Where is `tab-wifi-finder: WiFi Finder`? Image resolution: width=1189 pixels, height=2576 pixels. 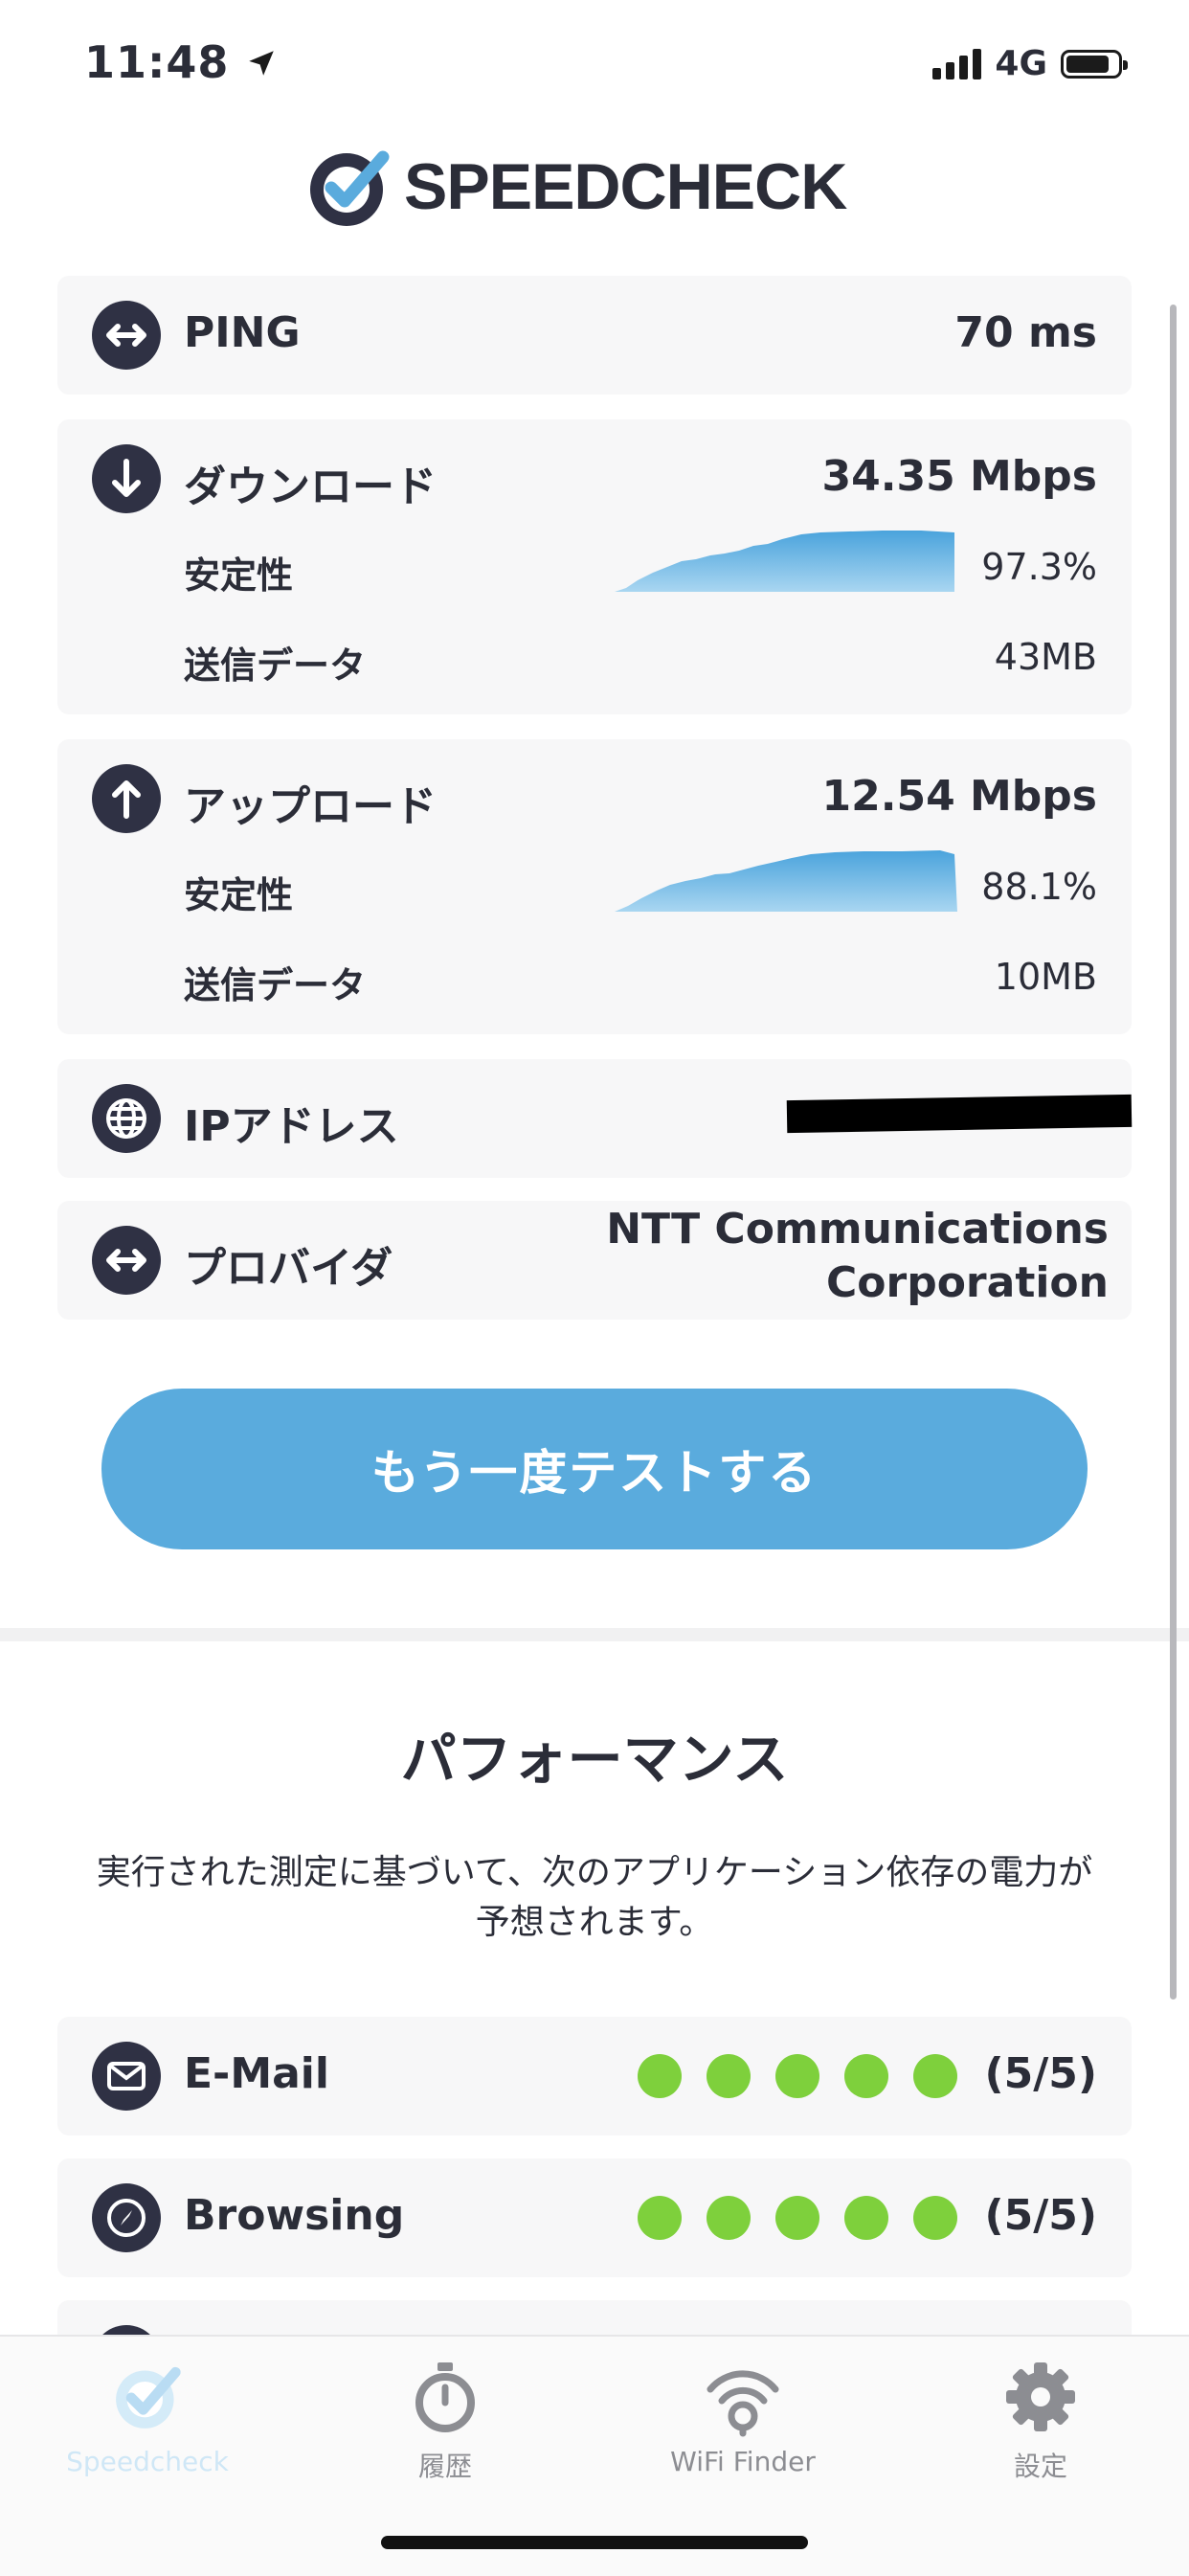 tab-wifi-finder: WiFi Finder is located at coordinates (742, 2415).